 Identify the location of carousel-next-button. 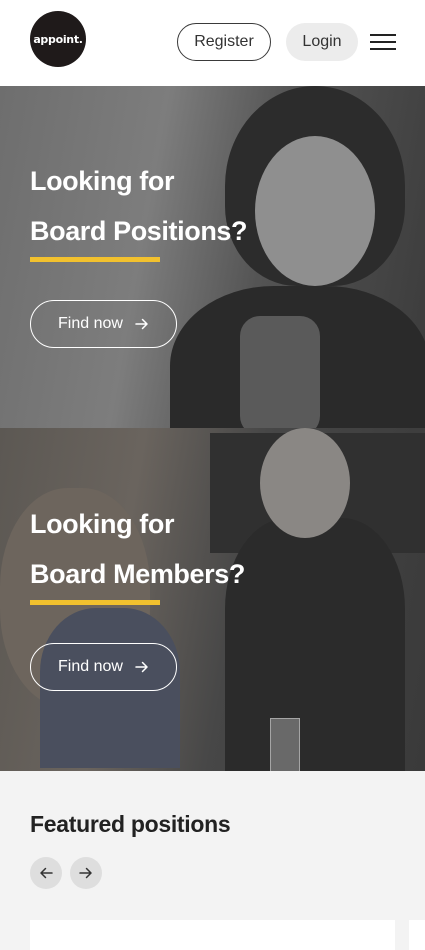
(86, 873).